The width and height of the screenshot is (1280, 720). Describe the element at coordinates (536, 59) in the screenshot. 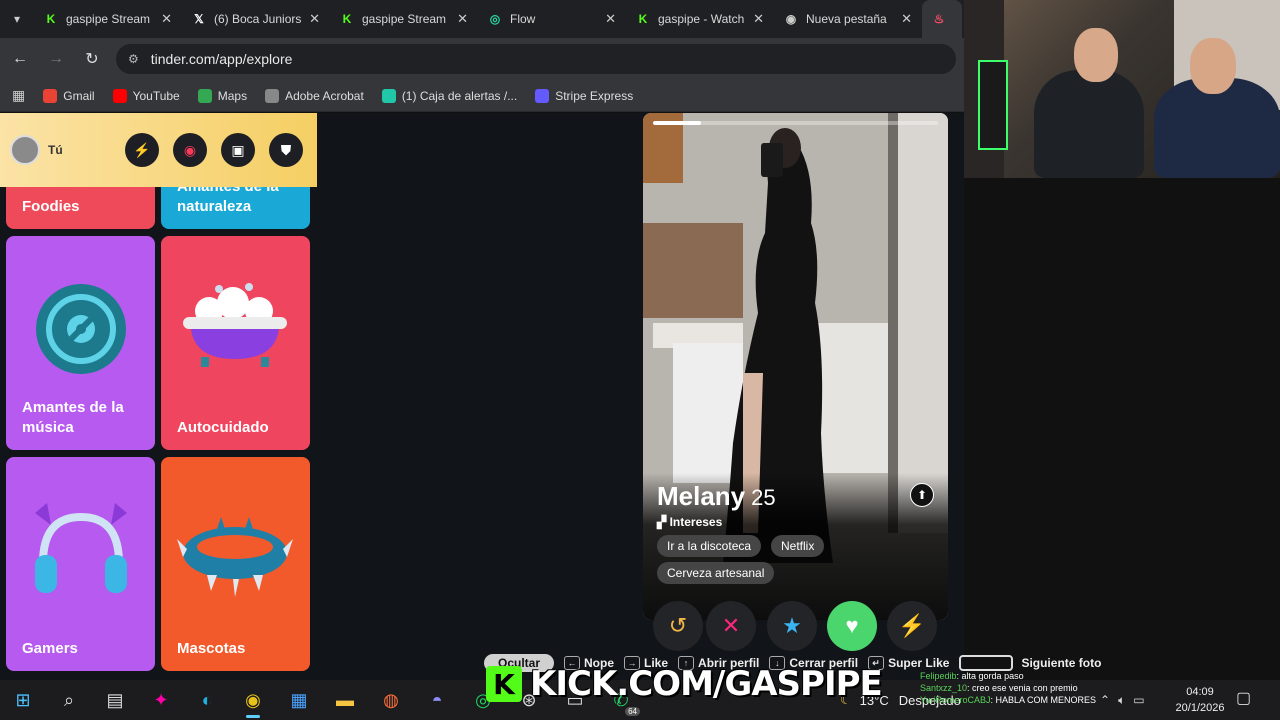

I see `address-bar: ⚙ tinder.com/app/explore` at that location.